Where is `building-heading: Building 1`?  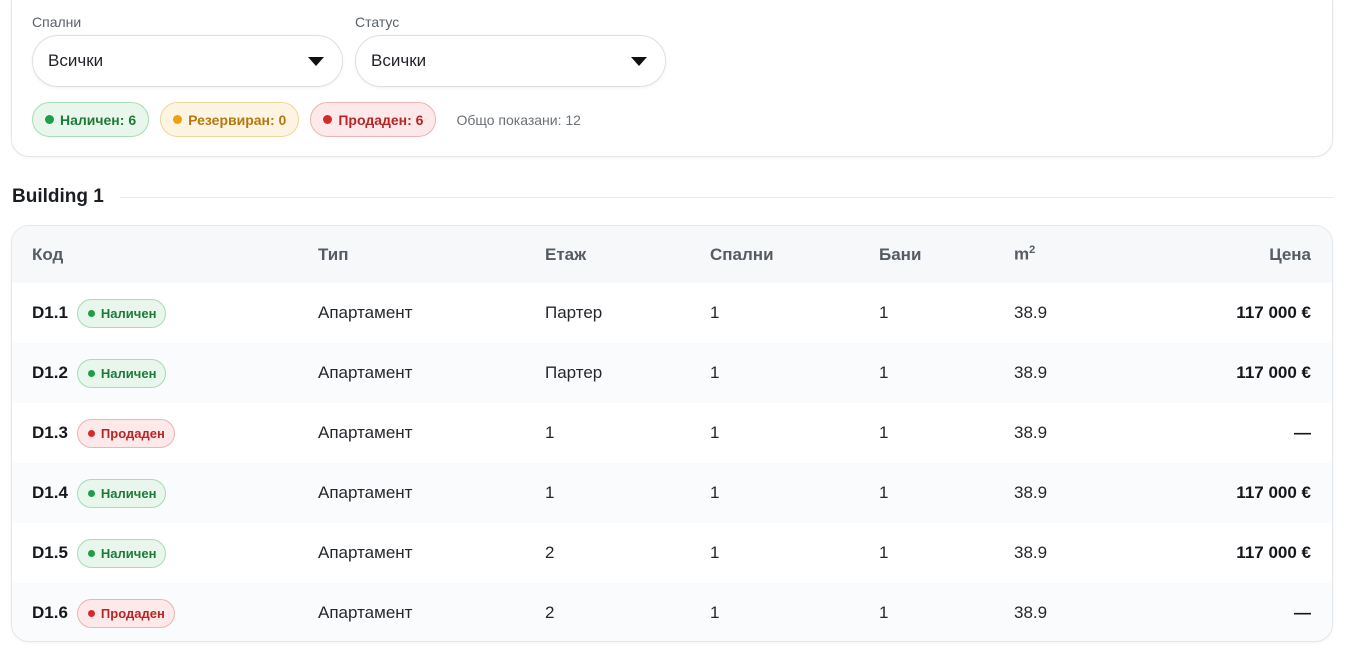 building-heading: Building 1 is located at coordinates (672, 197).